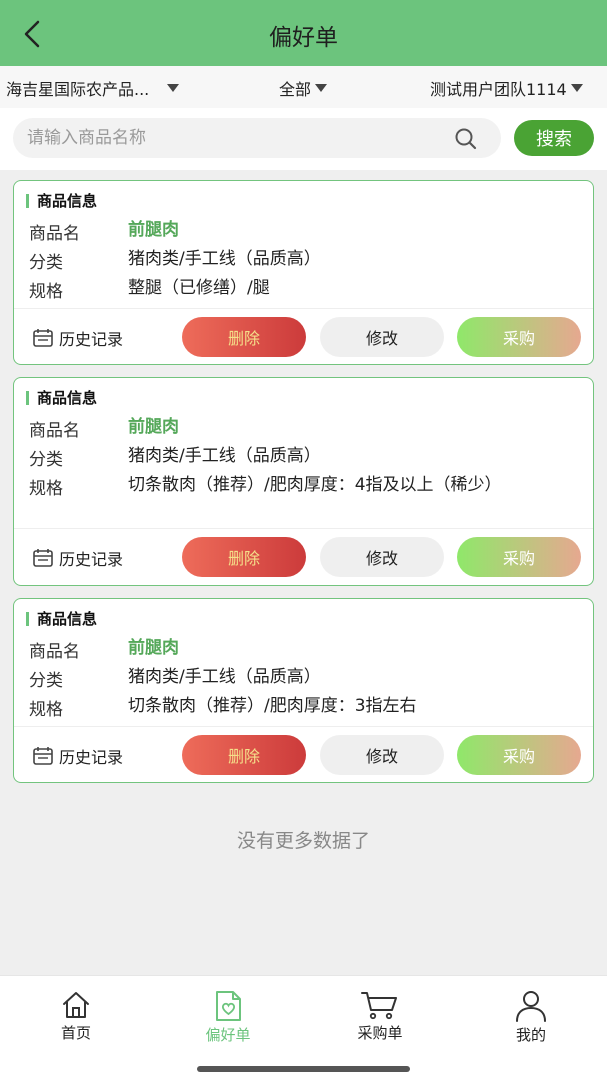 This screenshot has height=1080, width=607. I want to click on search-button: 搜索, so click(554, 138).